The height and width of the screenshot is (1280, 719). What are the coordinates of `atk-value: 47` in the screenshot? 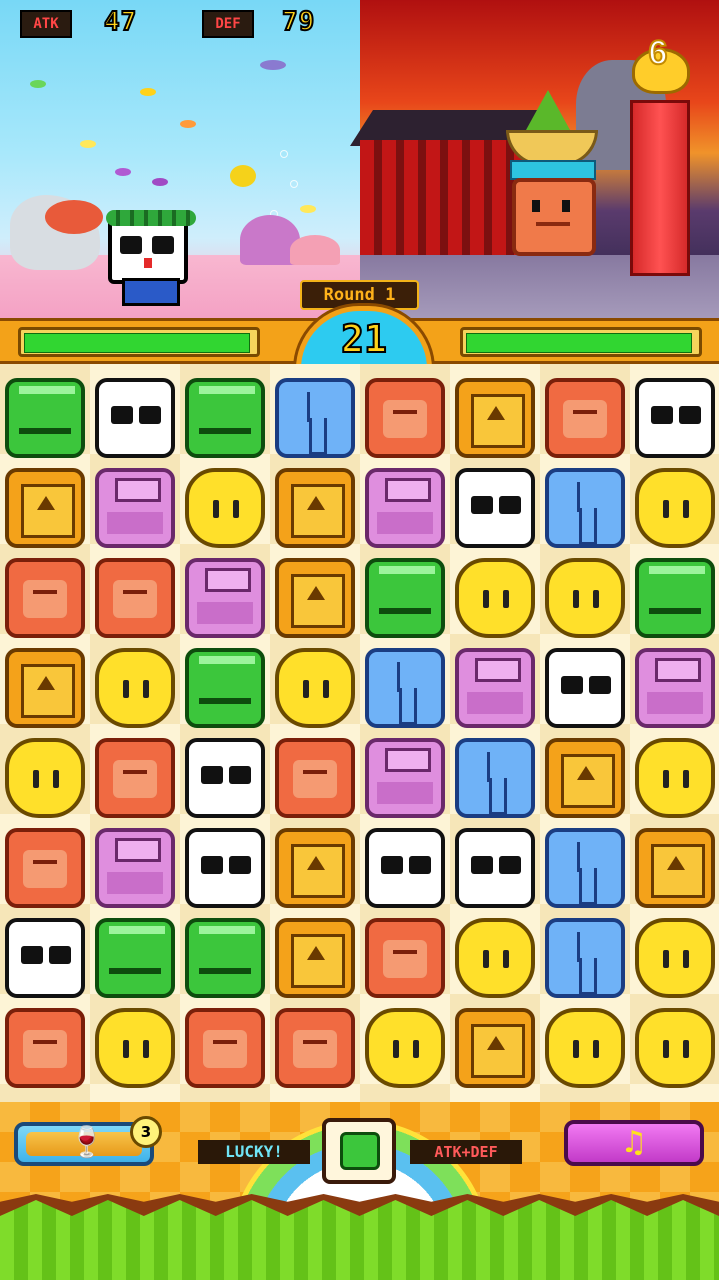 It's located at (120, 22).